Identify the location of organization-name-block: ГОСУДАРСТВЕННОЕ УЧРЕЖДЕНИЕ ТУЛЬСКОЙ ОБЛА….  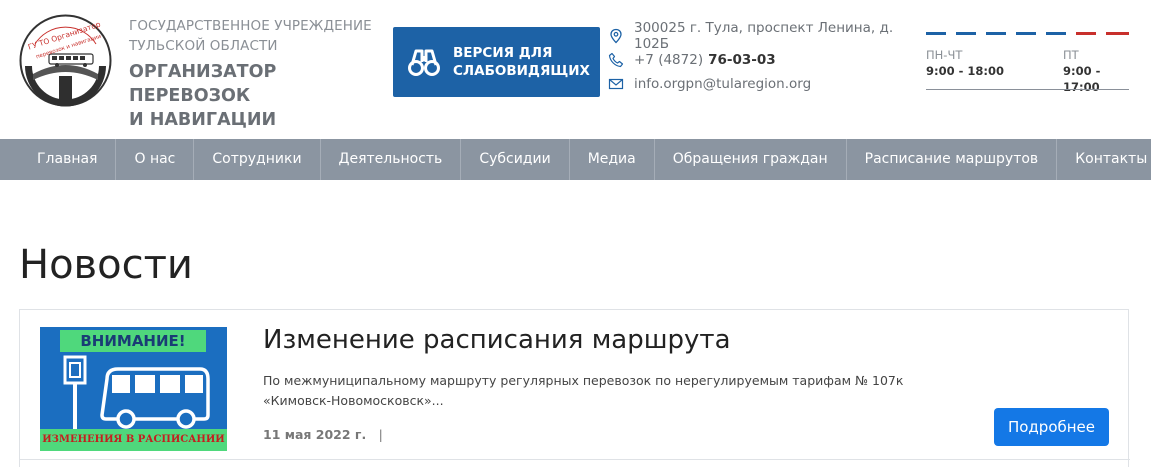
(259, 74).